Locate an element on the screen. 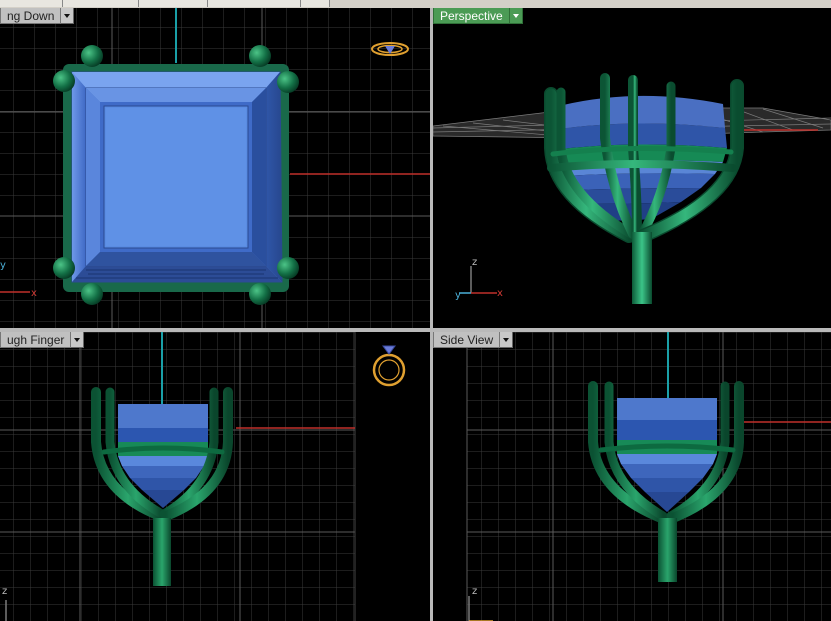 This screenshot has width=831, height=621. top-toolbar-strip is located at coordinates (415, 4).